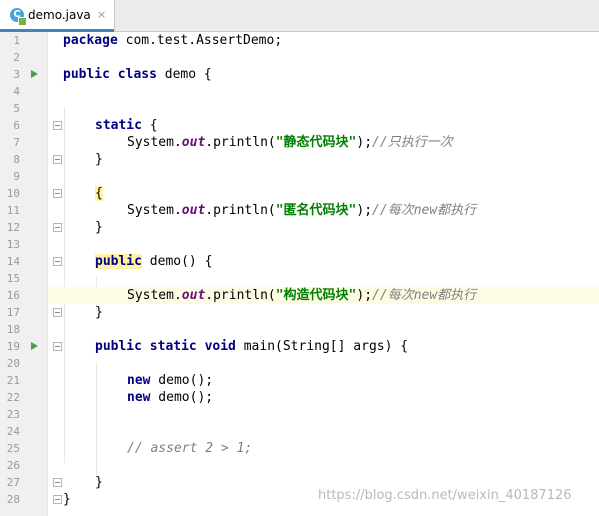 This screenshot has height=516, width=599. I want to click on line-number: 1, so click(16, 40).